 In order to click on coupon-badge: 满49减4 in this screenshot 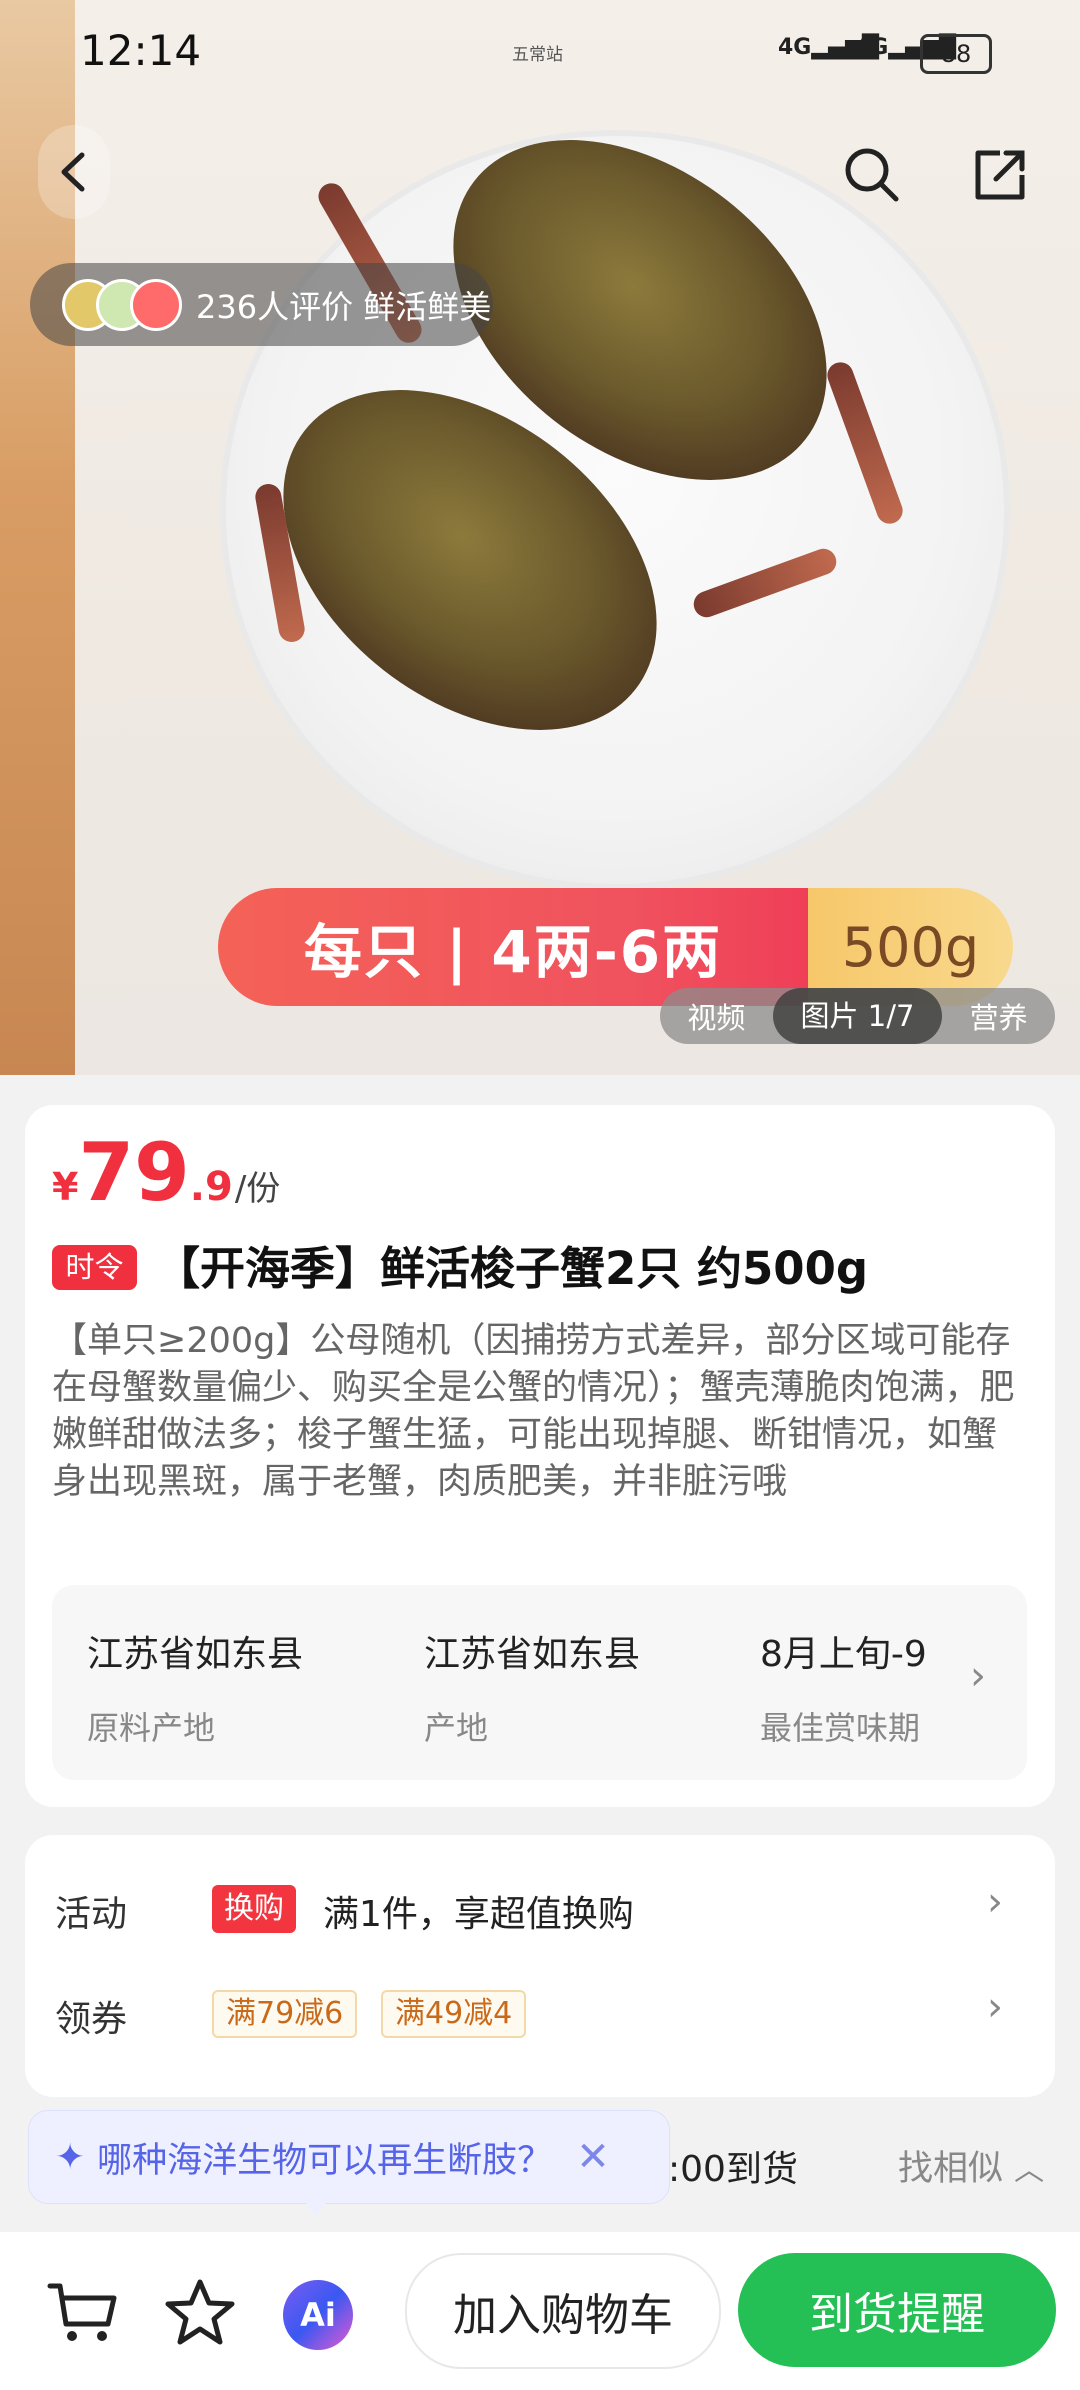, I will do `click(454, 2014)`.